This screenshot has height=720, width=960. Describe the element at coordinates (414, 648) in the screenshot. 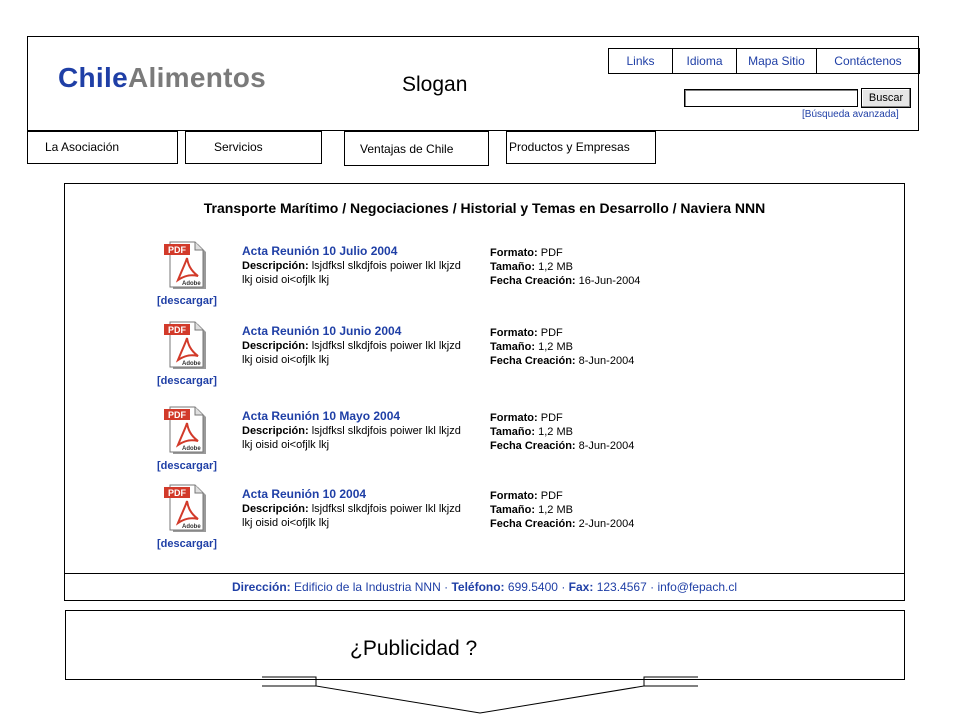

I see `advertising-text: ¿Publicidad ?` at that location.